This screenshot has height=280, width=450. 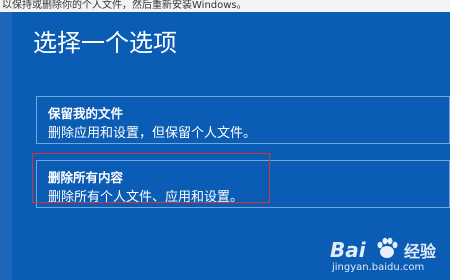 I want to click on remove-everything-label: 删除所有内容, so click(x=86, y=177).